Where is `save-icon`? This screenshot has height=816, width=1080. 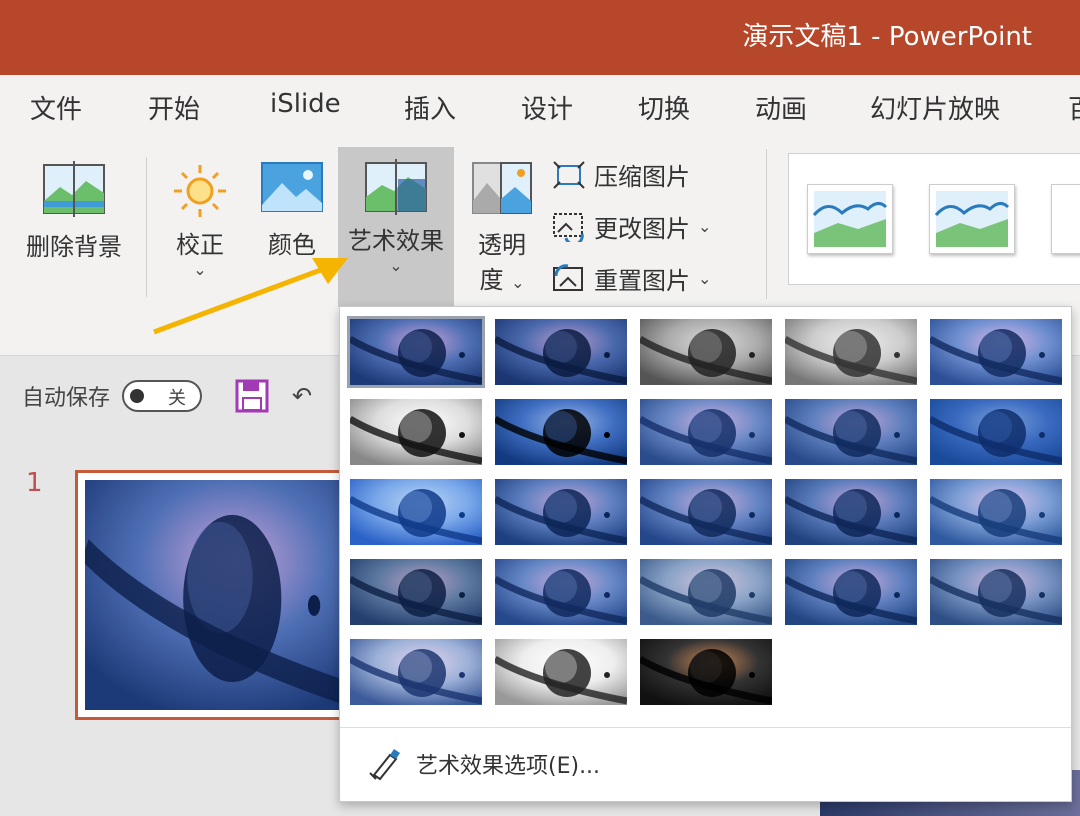 save-icon is located at coordinates (252, 396).